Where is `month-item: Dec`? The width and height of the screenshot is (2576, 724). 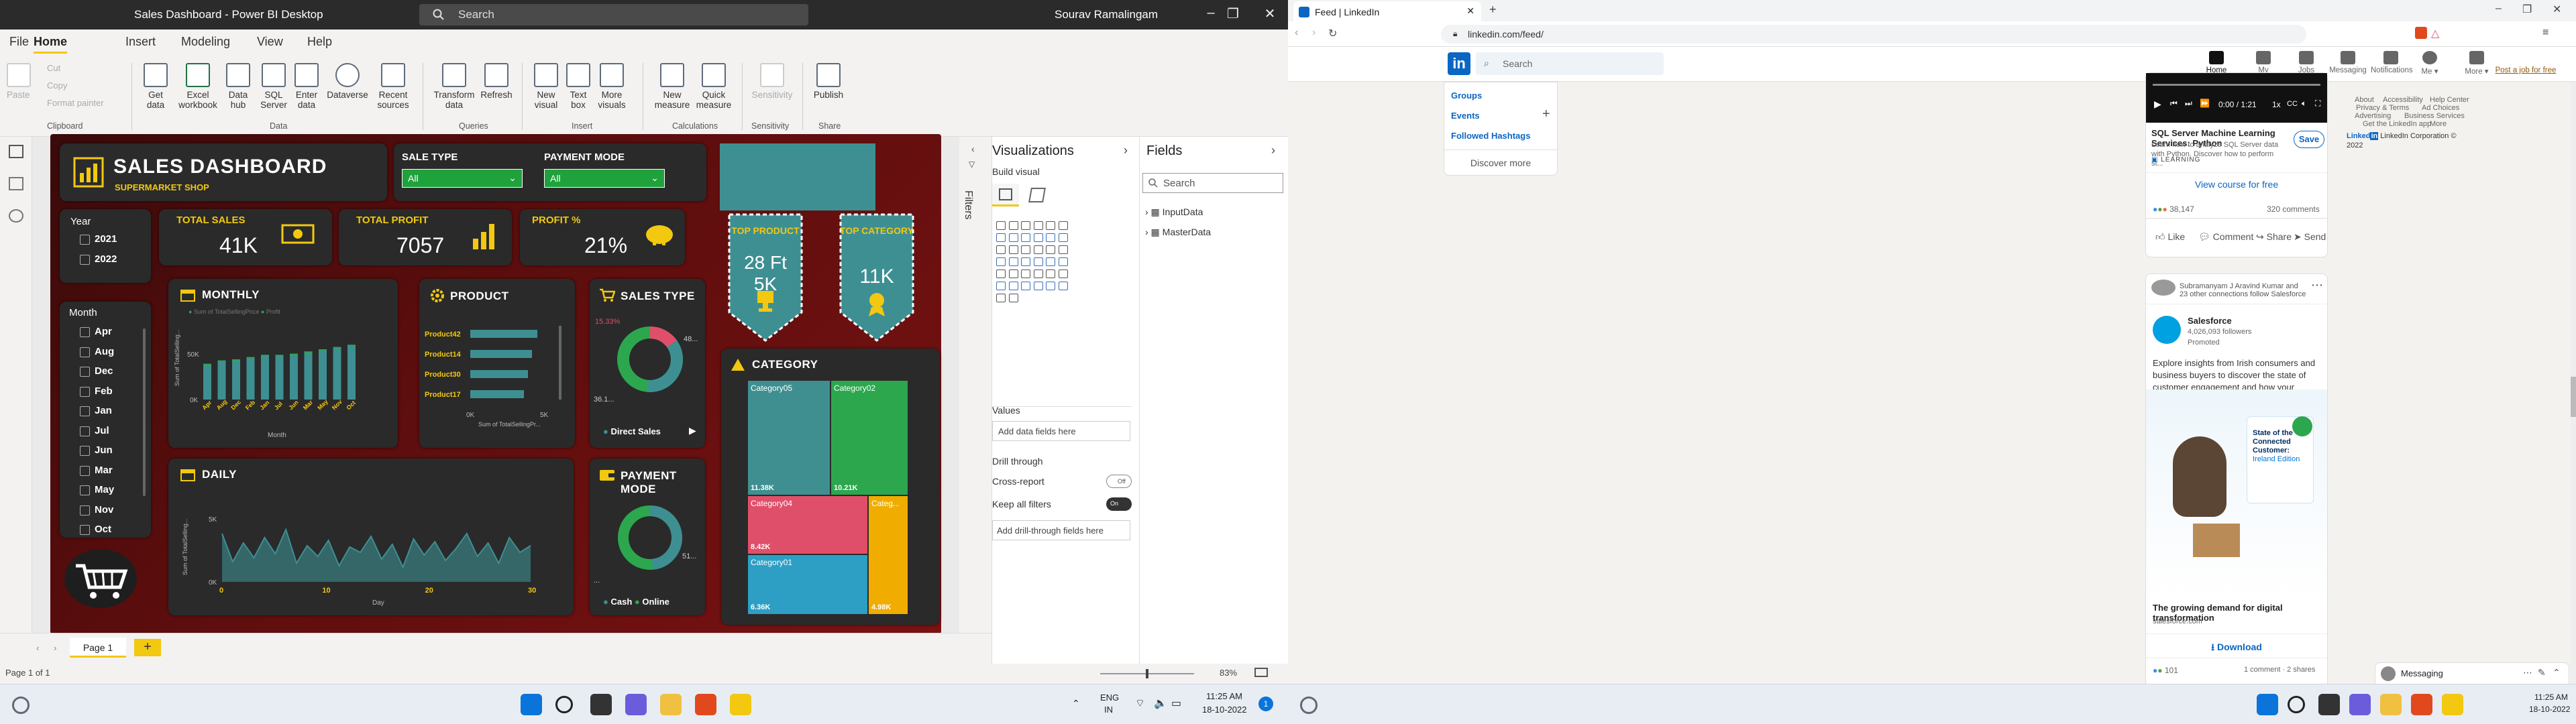 month-item: Dec is located at coordinates (96, 371).